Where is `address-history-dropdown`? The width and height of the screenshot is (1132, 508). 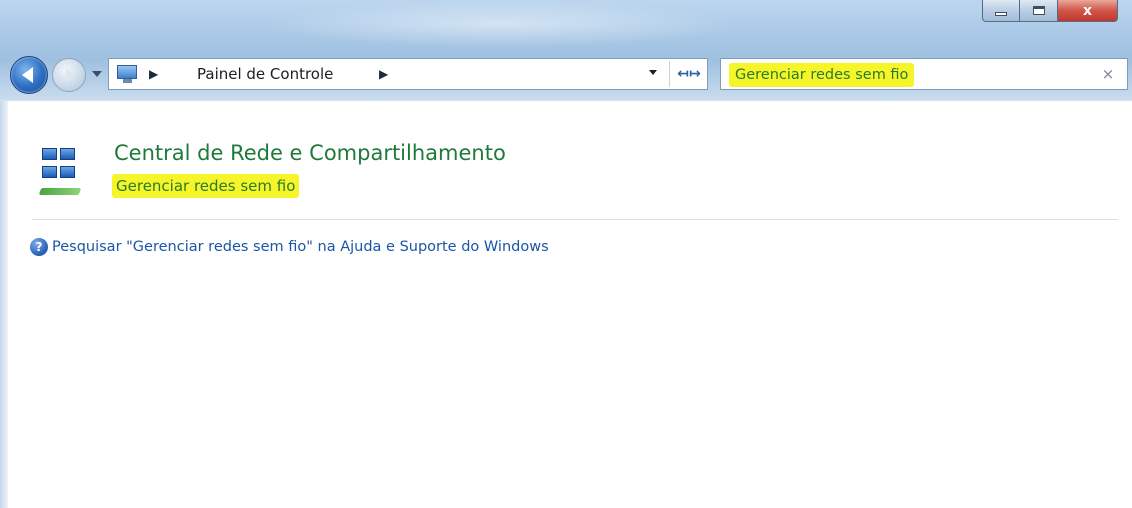
address-history-dropdown is located at coordinates (653, 72).